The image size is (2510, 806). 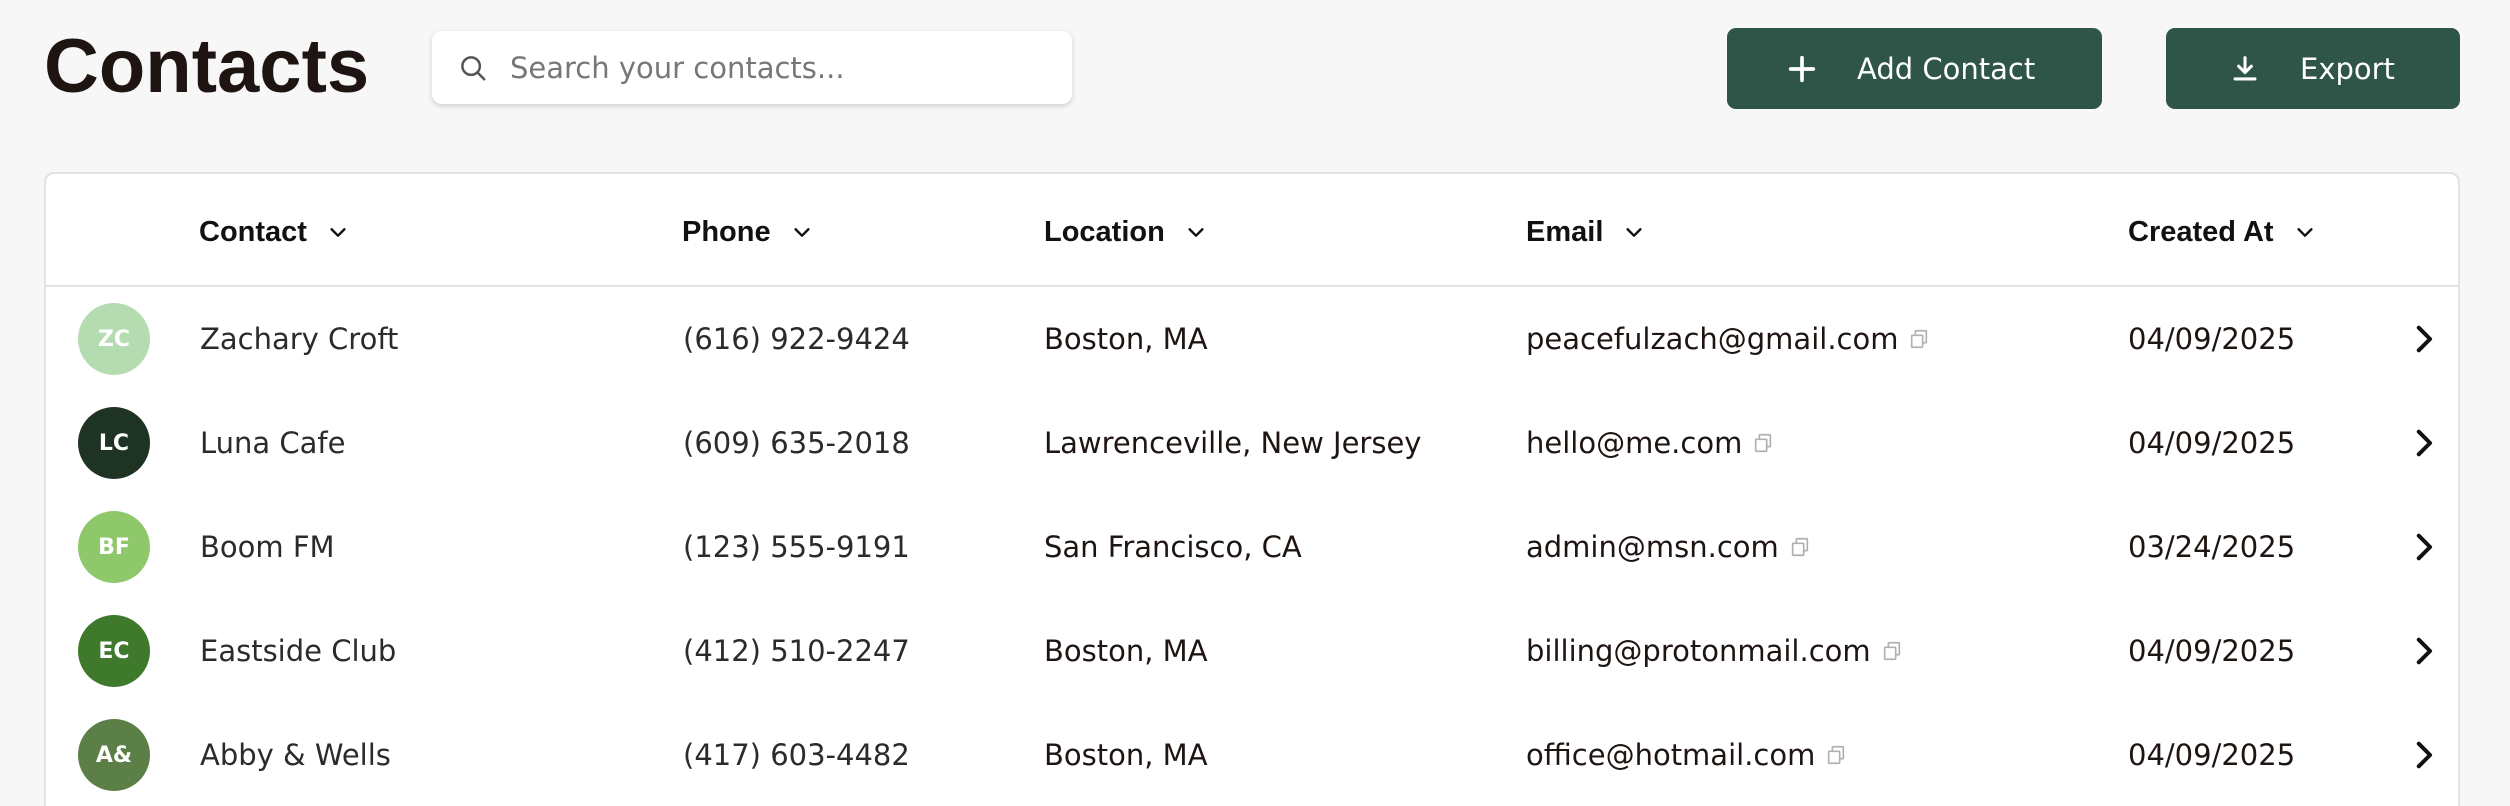 I want to click on contact-name: Zachary Croft, so click(x=299, y=339).